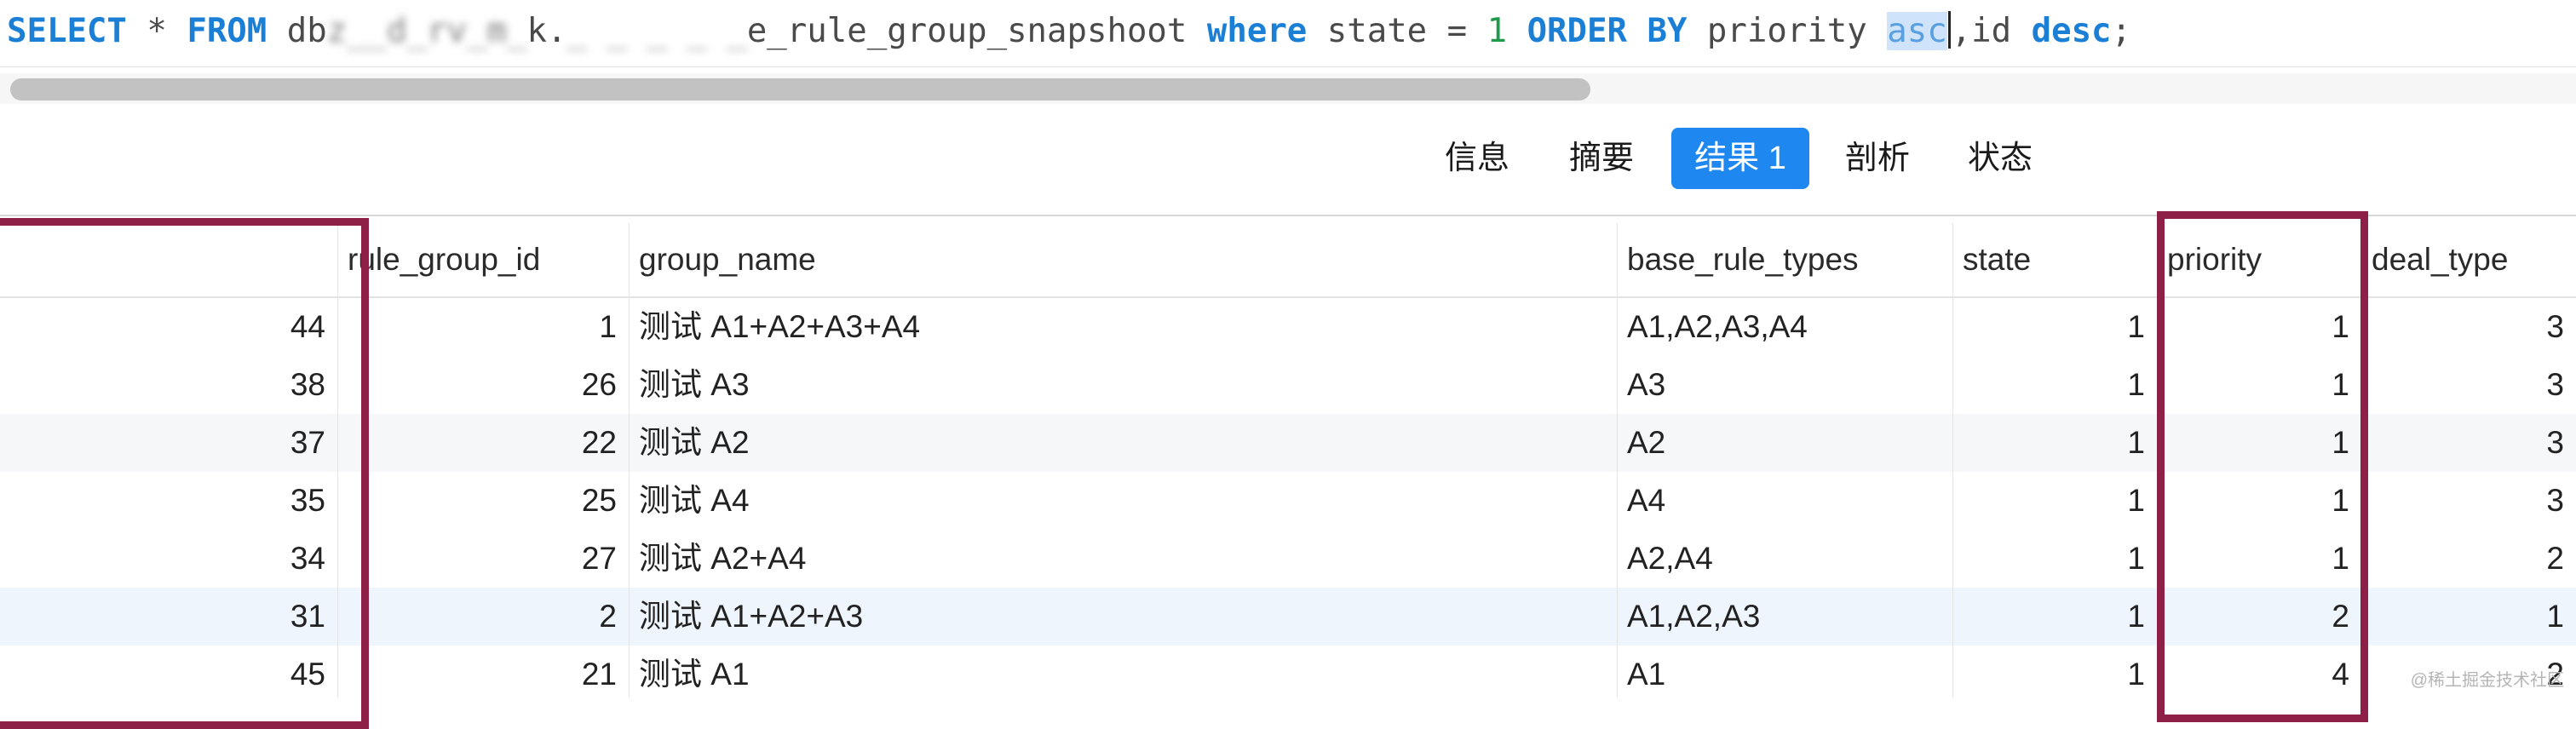  What do you see at coordinates (1784, 559) in the screenshot?
I see `cell-base-rule-types: A2,A4` at bounding box center [1784, 559].